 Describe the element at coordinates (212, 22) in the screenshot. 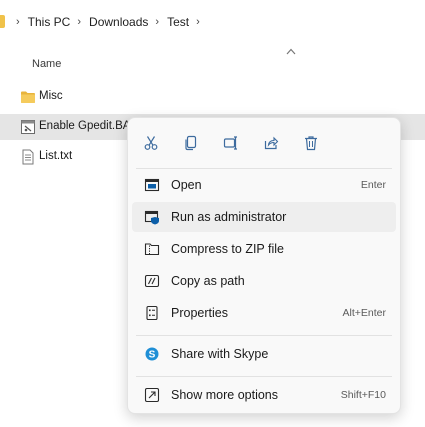

I see `breadcrumb: › This PC › Downloads › Test ›` at that location.